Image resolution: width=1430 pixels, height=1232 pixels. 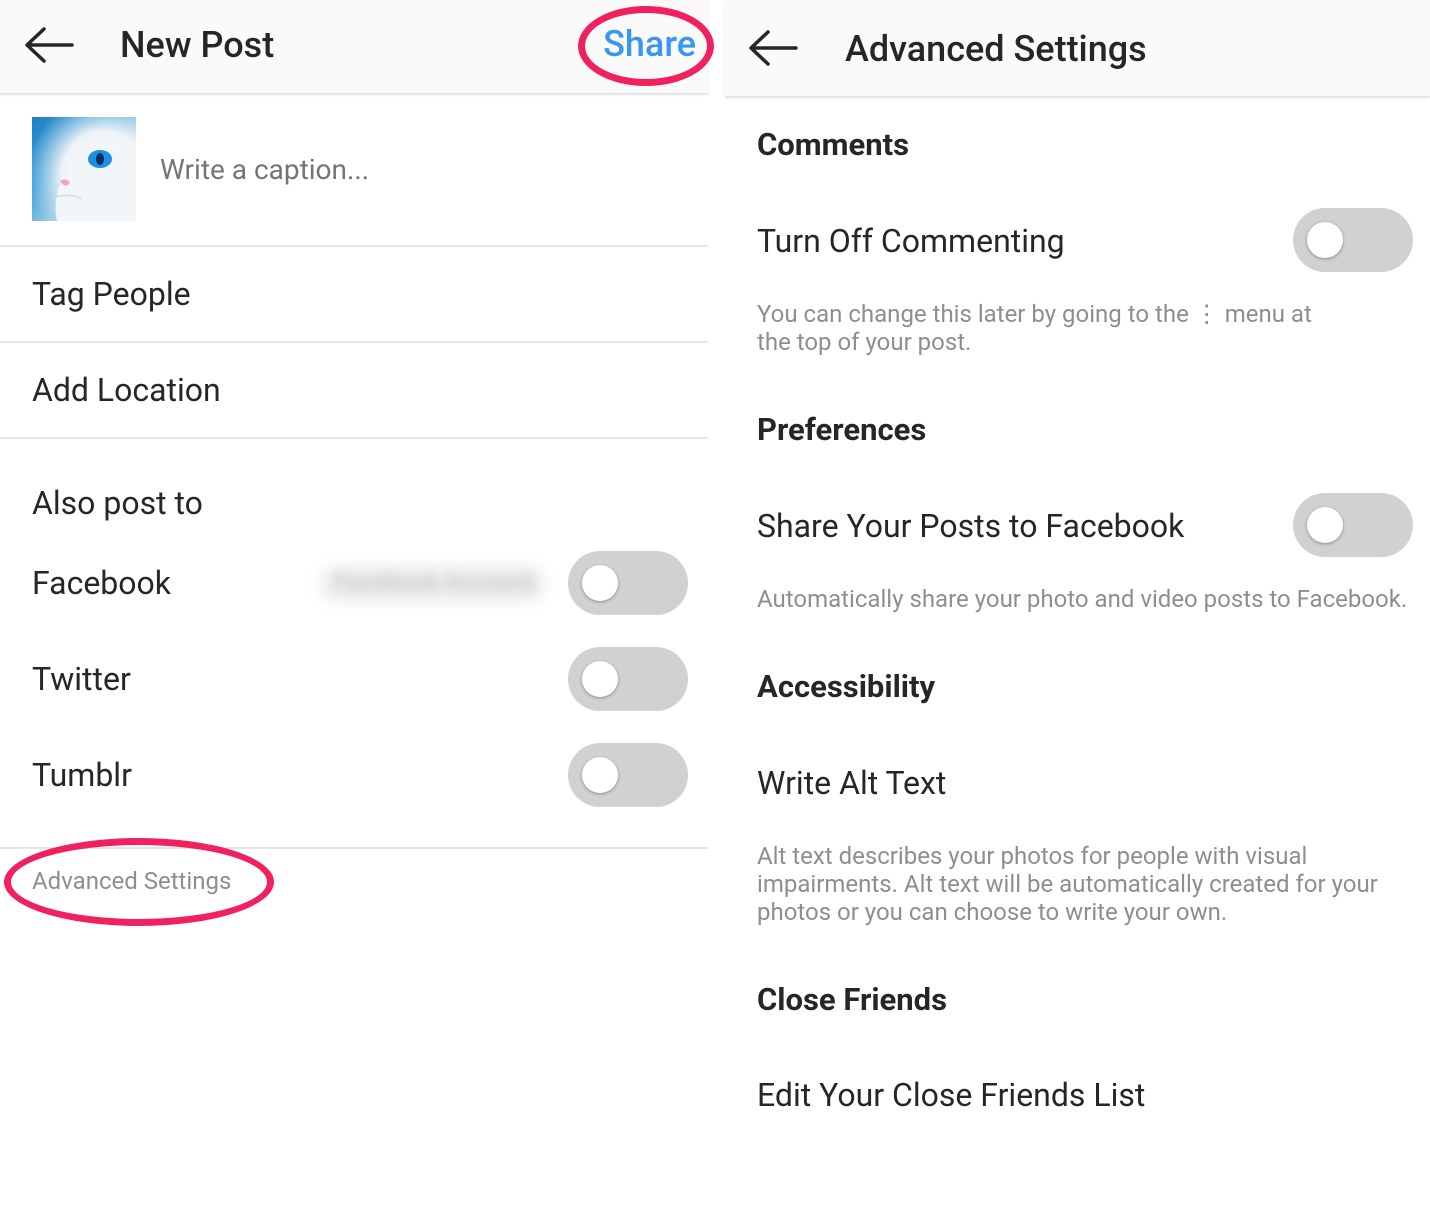 I want to click on caption-row, so click(x=354, y=170).